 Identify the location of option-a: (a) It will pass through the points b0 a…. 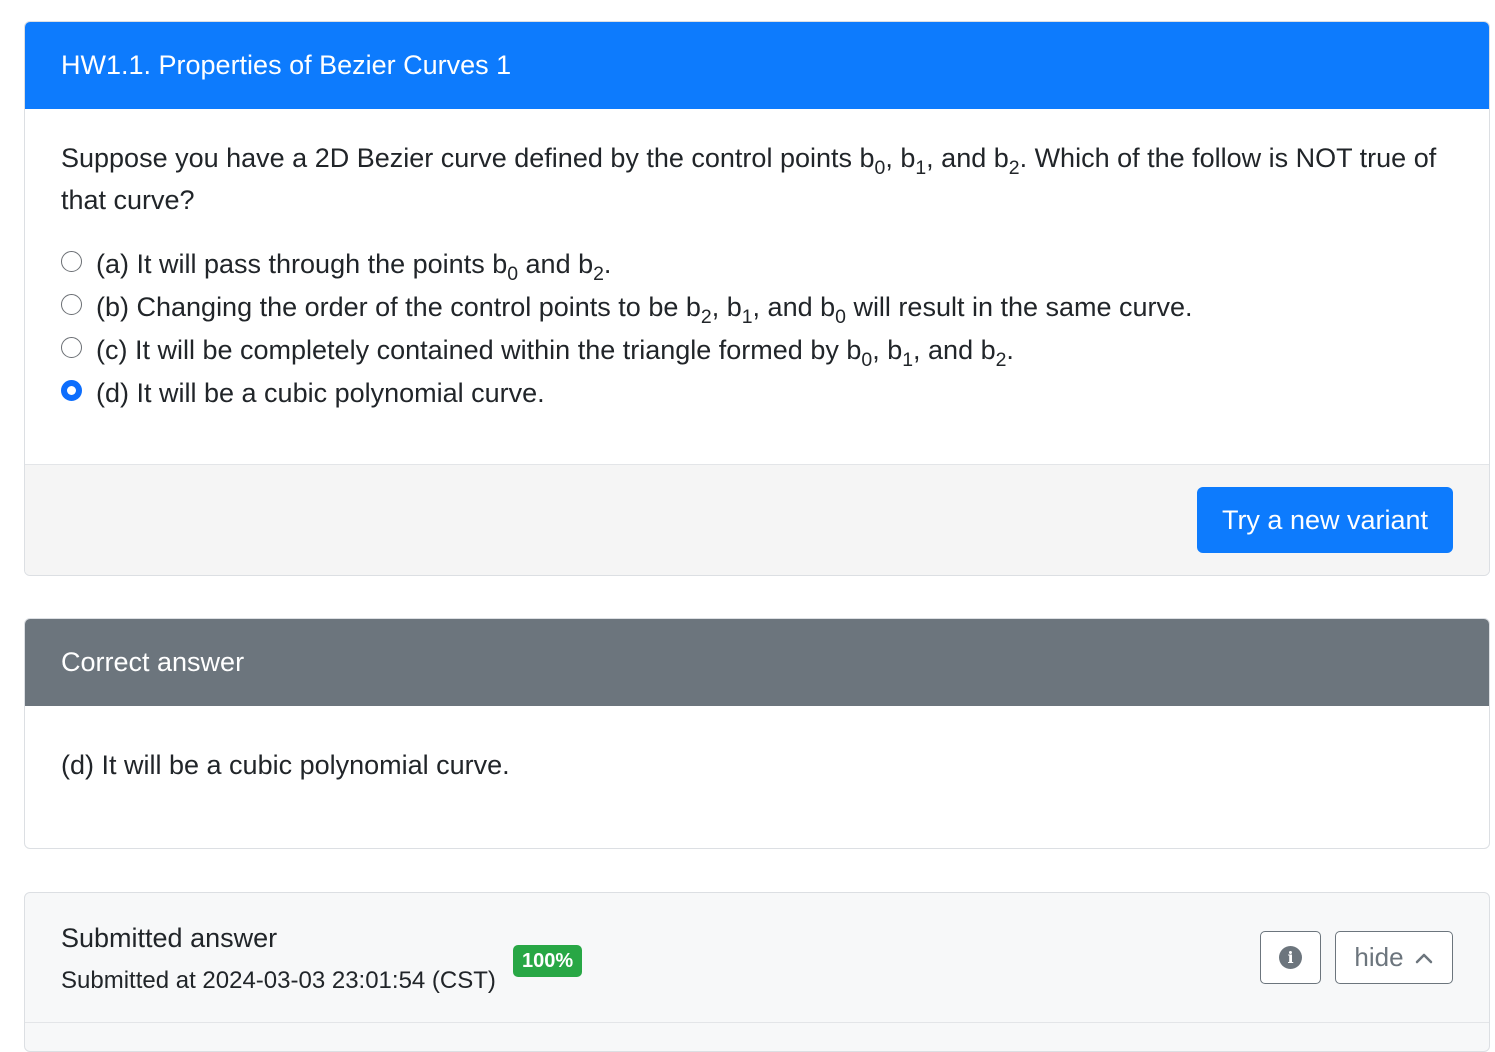
(757, 264).